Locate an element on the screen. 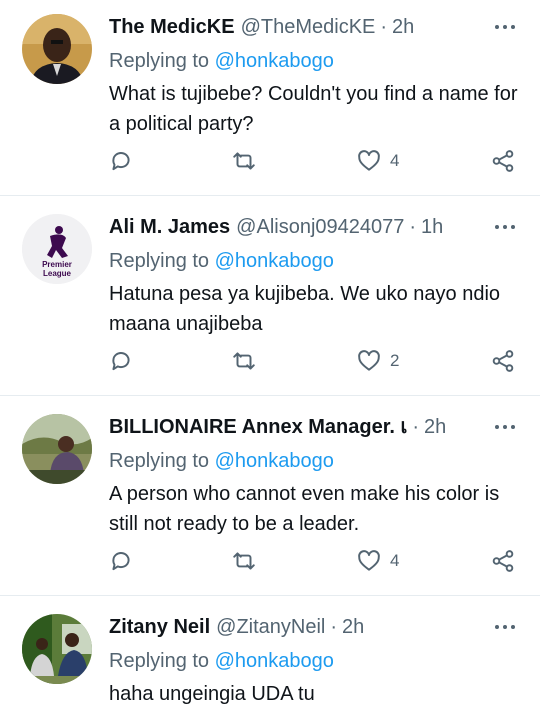  display-name: Zitany Neil is located at coordinates (159, 627).